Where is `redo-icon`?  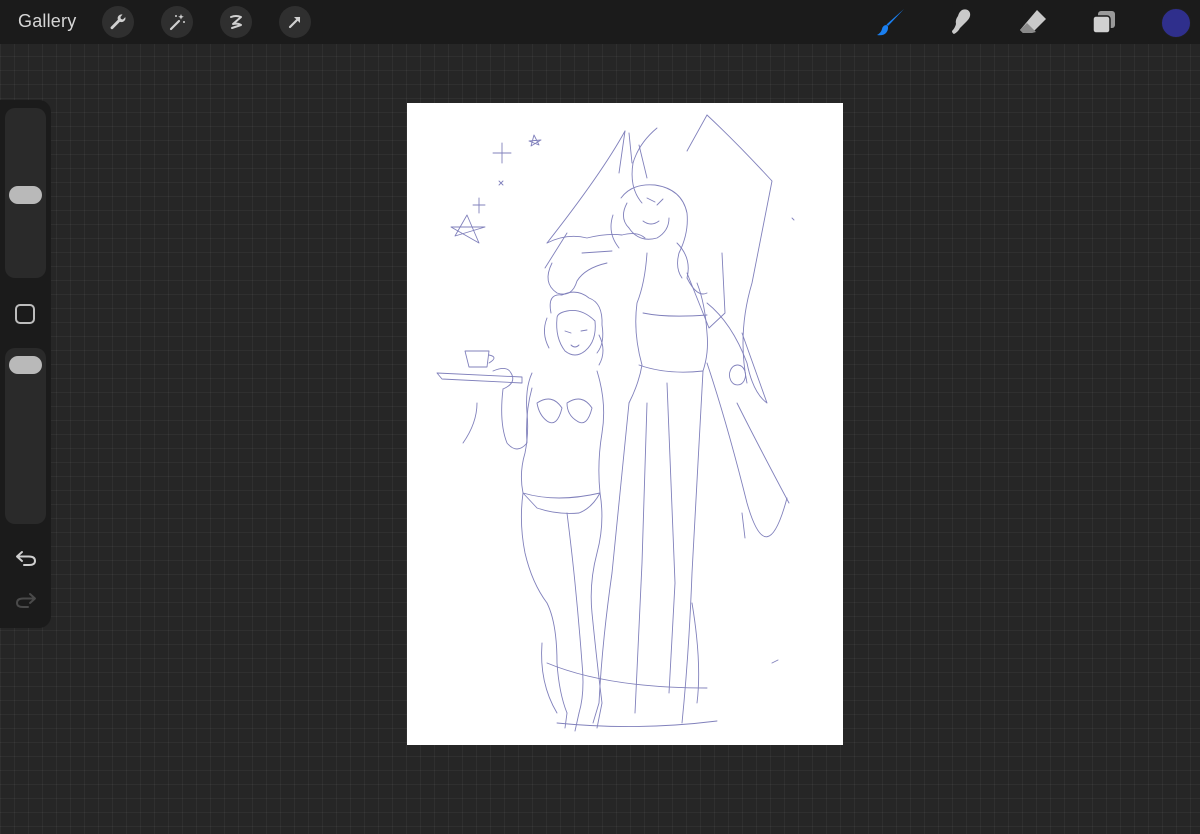
redo-icon is located at coordinates (25, 600).